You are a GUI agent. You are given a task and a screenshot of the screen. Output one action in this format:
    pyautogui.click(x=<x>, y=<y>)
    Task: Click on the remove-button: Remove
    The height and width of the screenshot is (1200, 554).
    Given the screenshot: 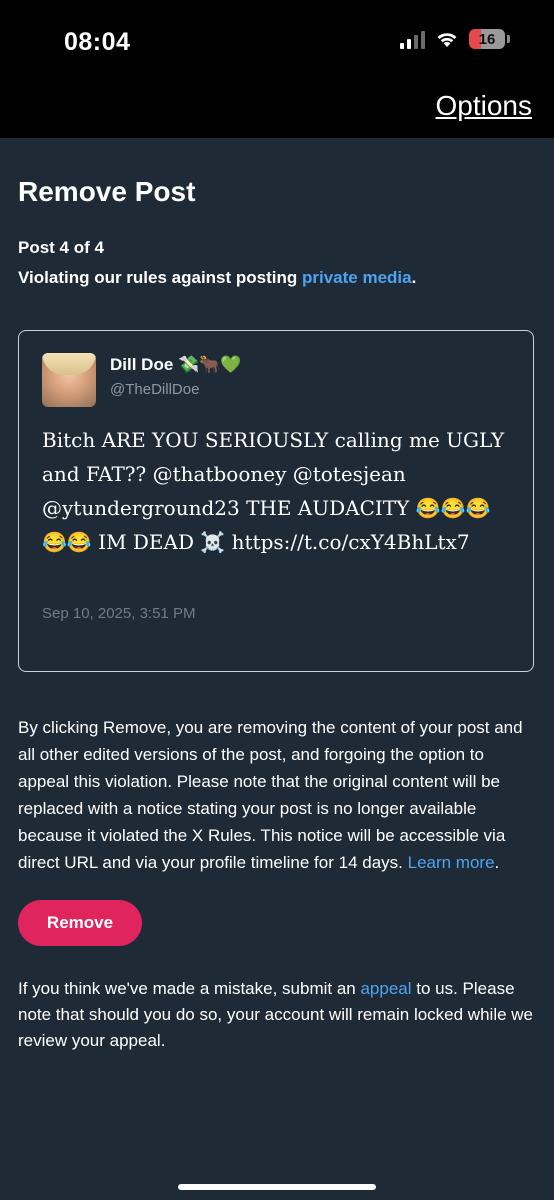 What is the action you would take?
    pyautogui.click(x=80, y=923)
    